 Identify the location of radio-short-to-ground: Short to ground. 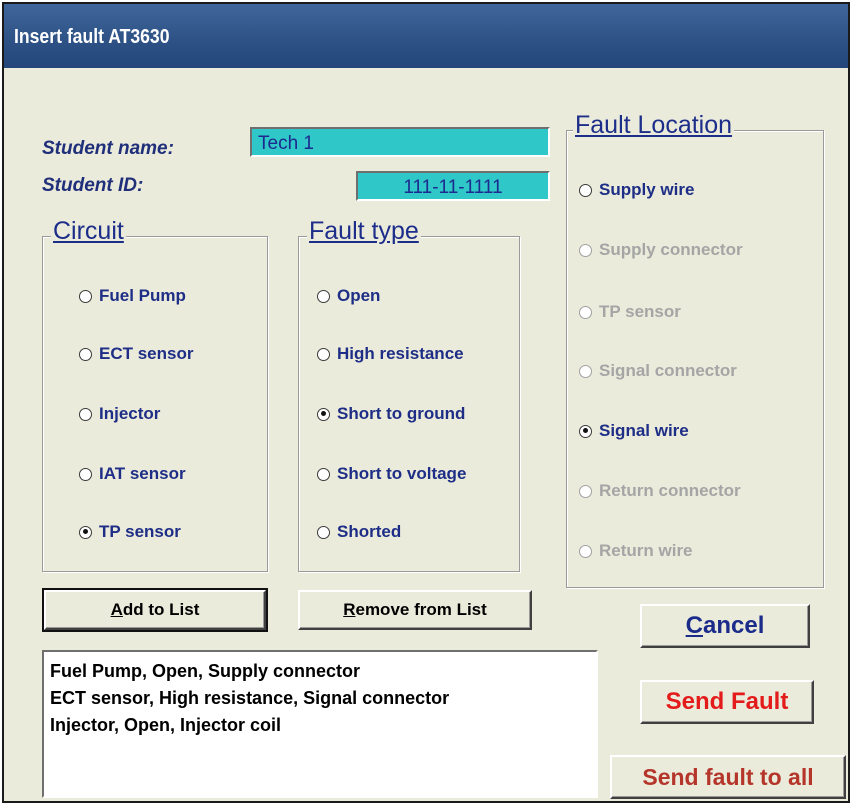
(391, 414).